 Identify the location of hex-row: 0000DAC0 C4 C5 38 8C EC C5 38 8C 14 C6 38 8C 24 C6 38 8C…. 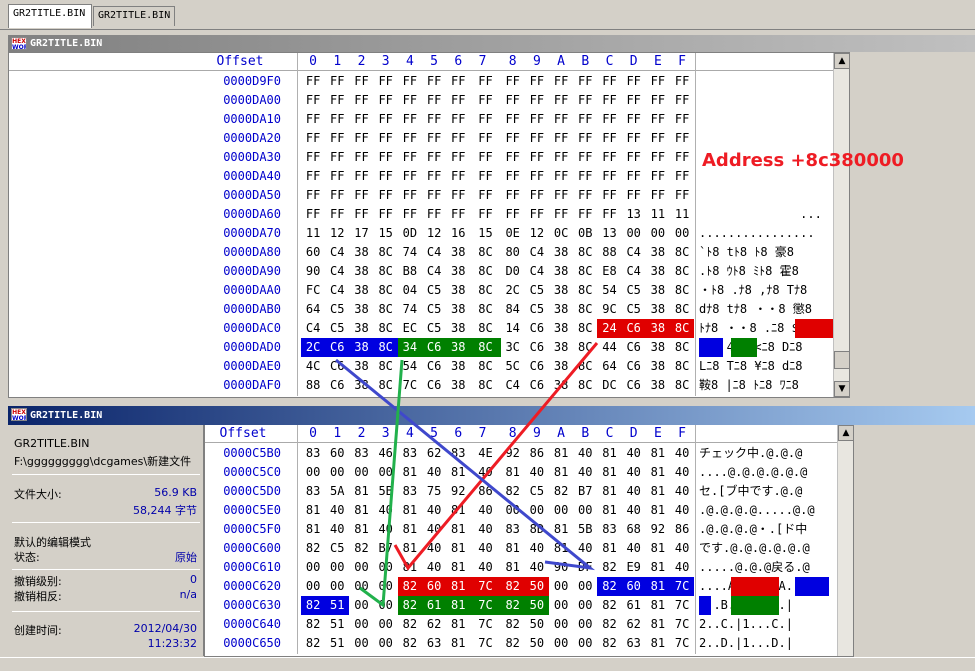
(422, 328).